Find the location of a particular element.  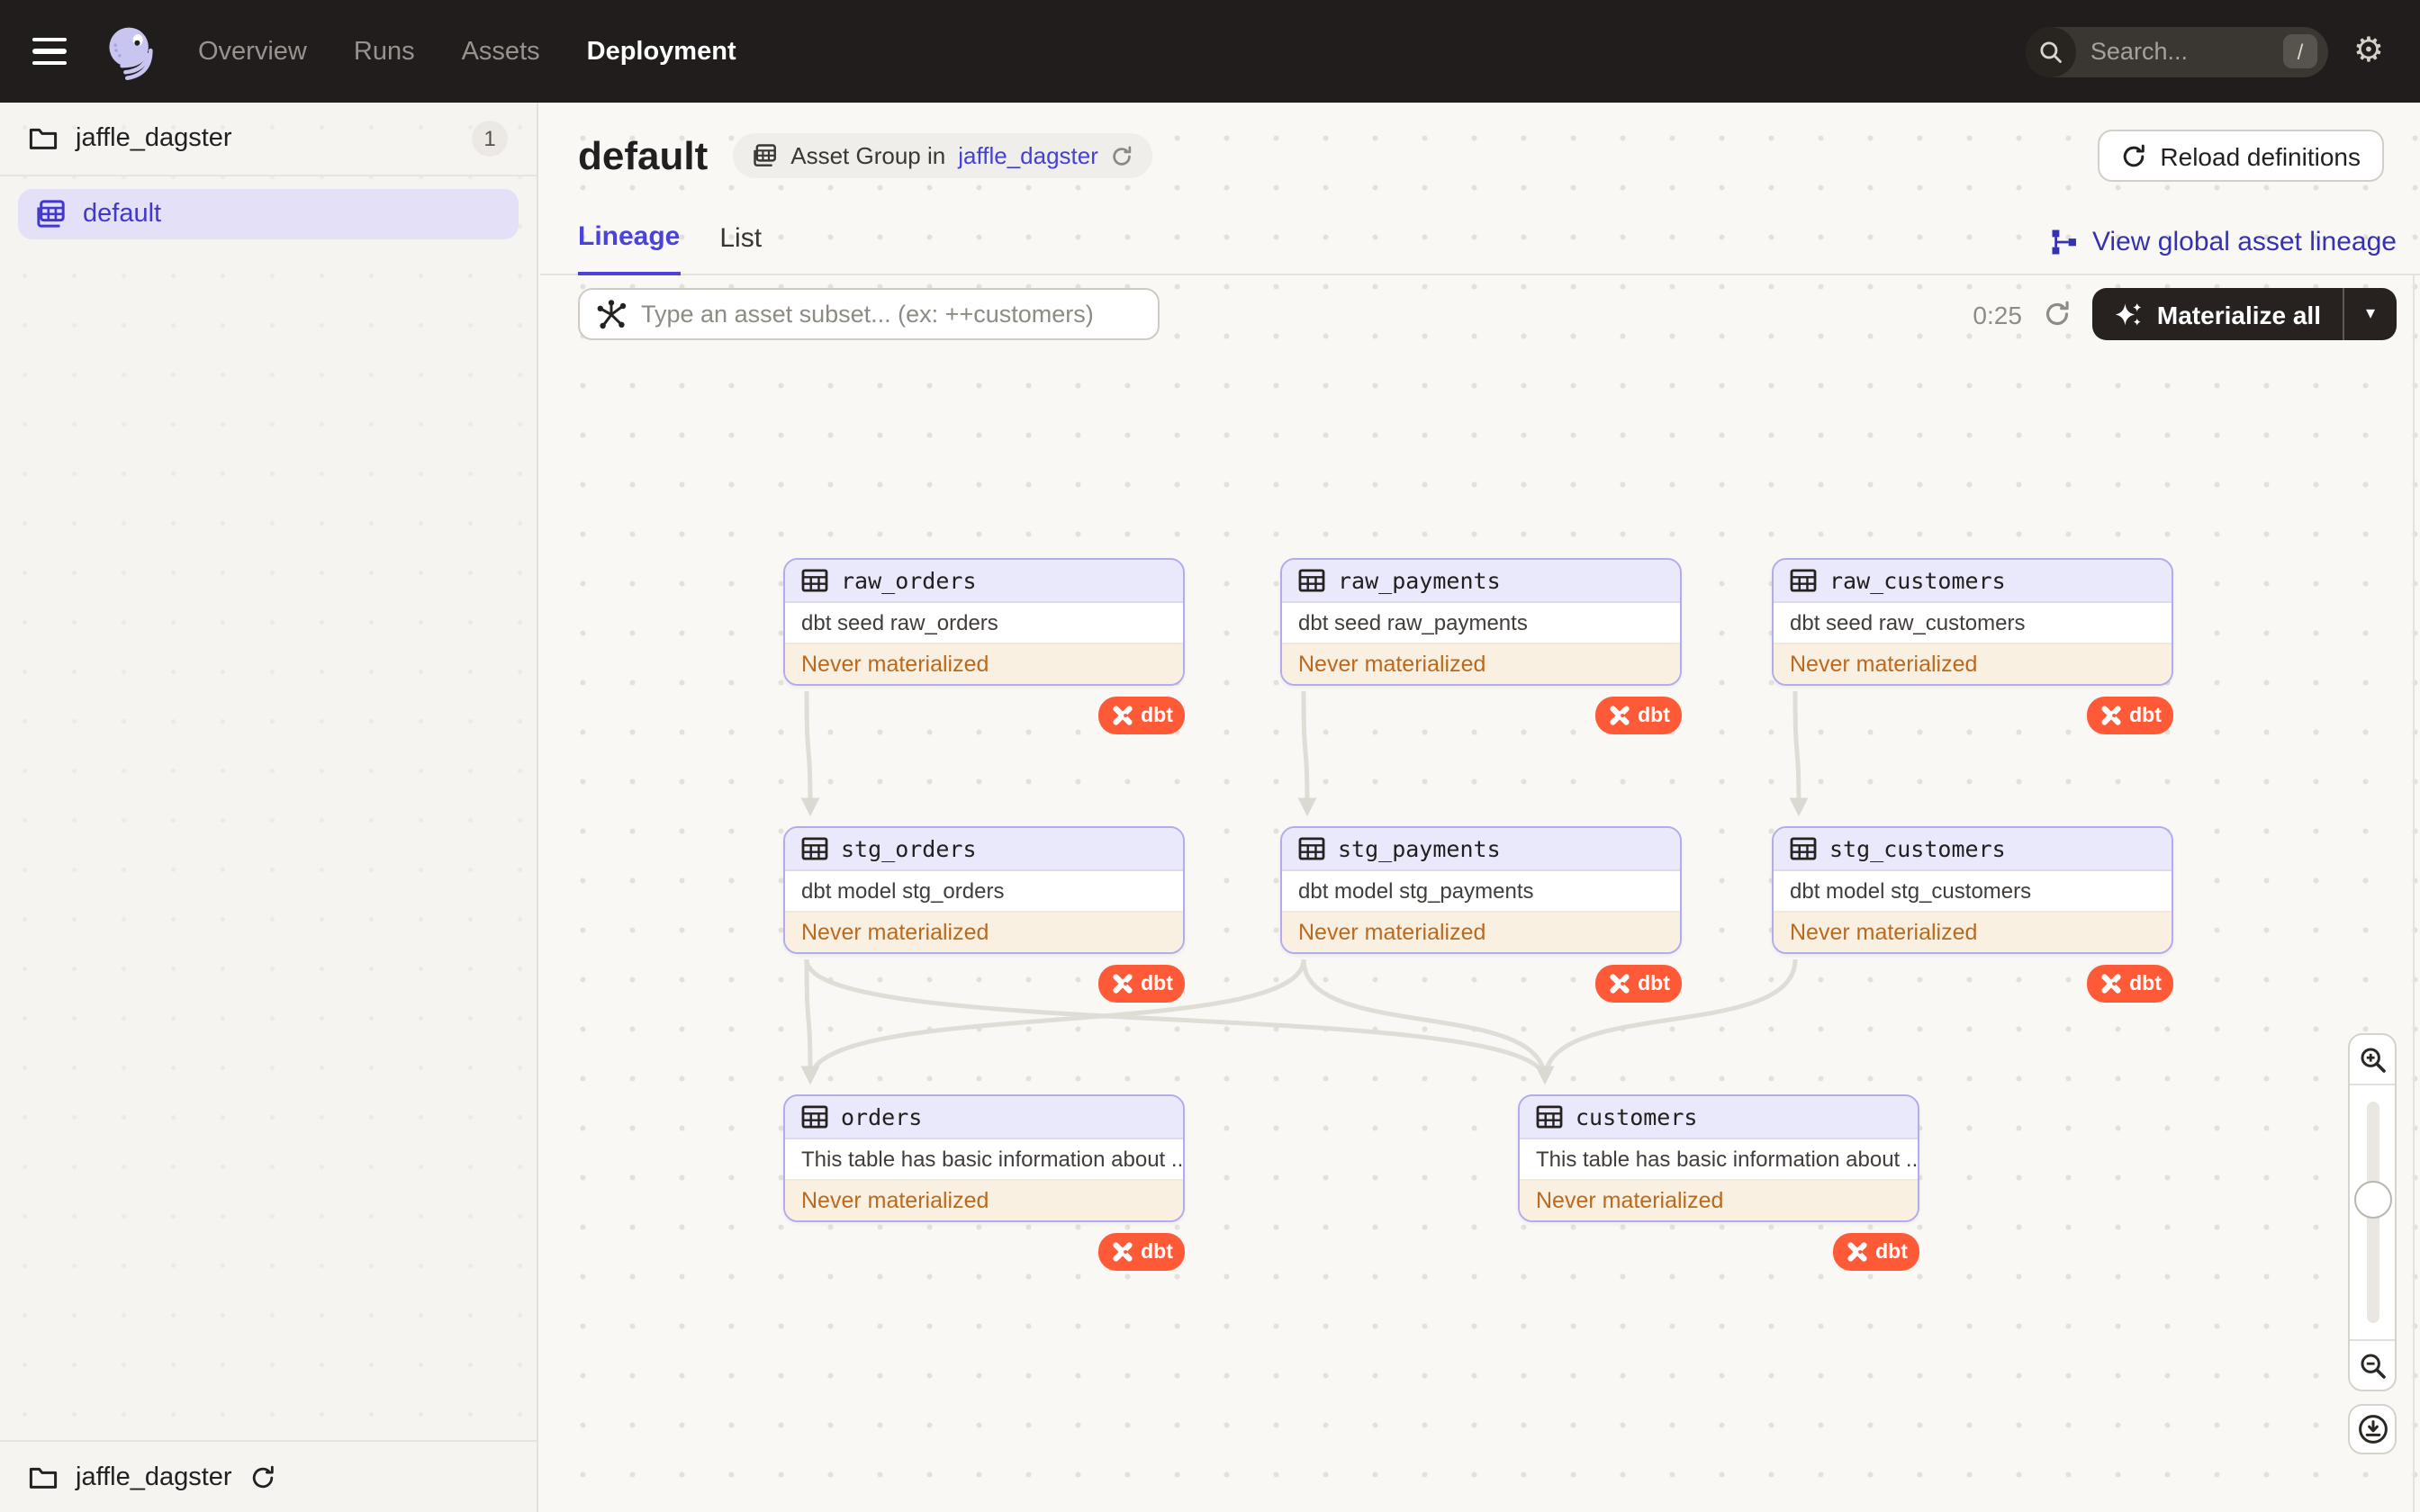

asset-node-header: stg_payments is located at coordinates (1481, 849).